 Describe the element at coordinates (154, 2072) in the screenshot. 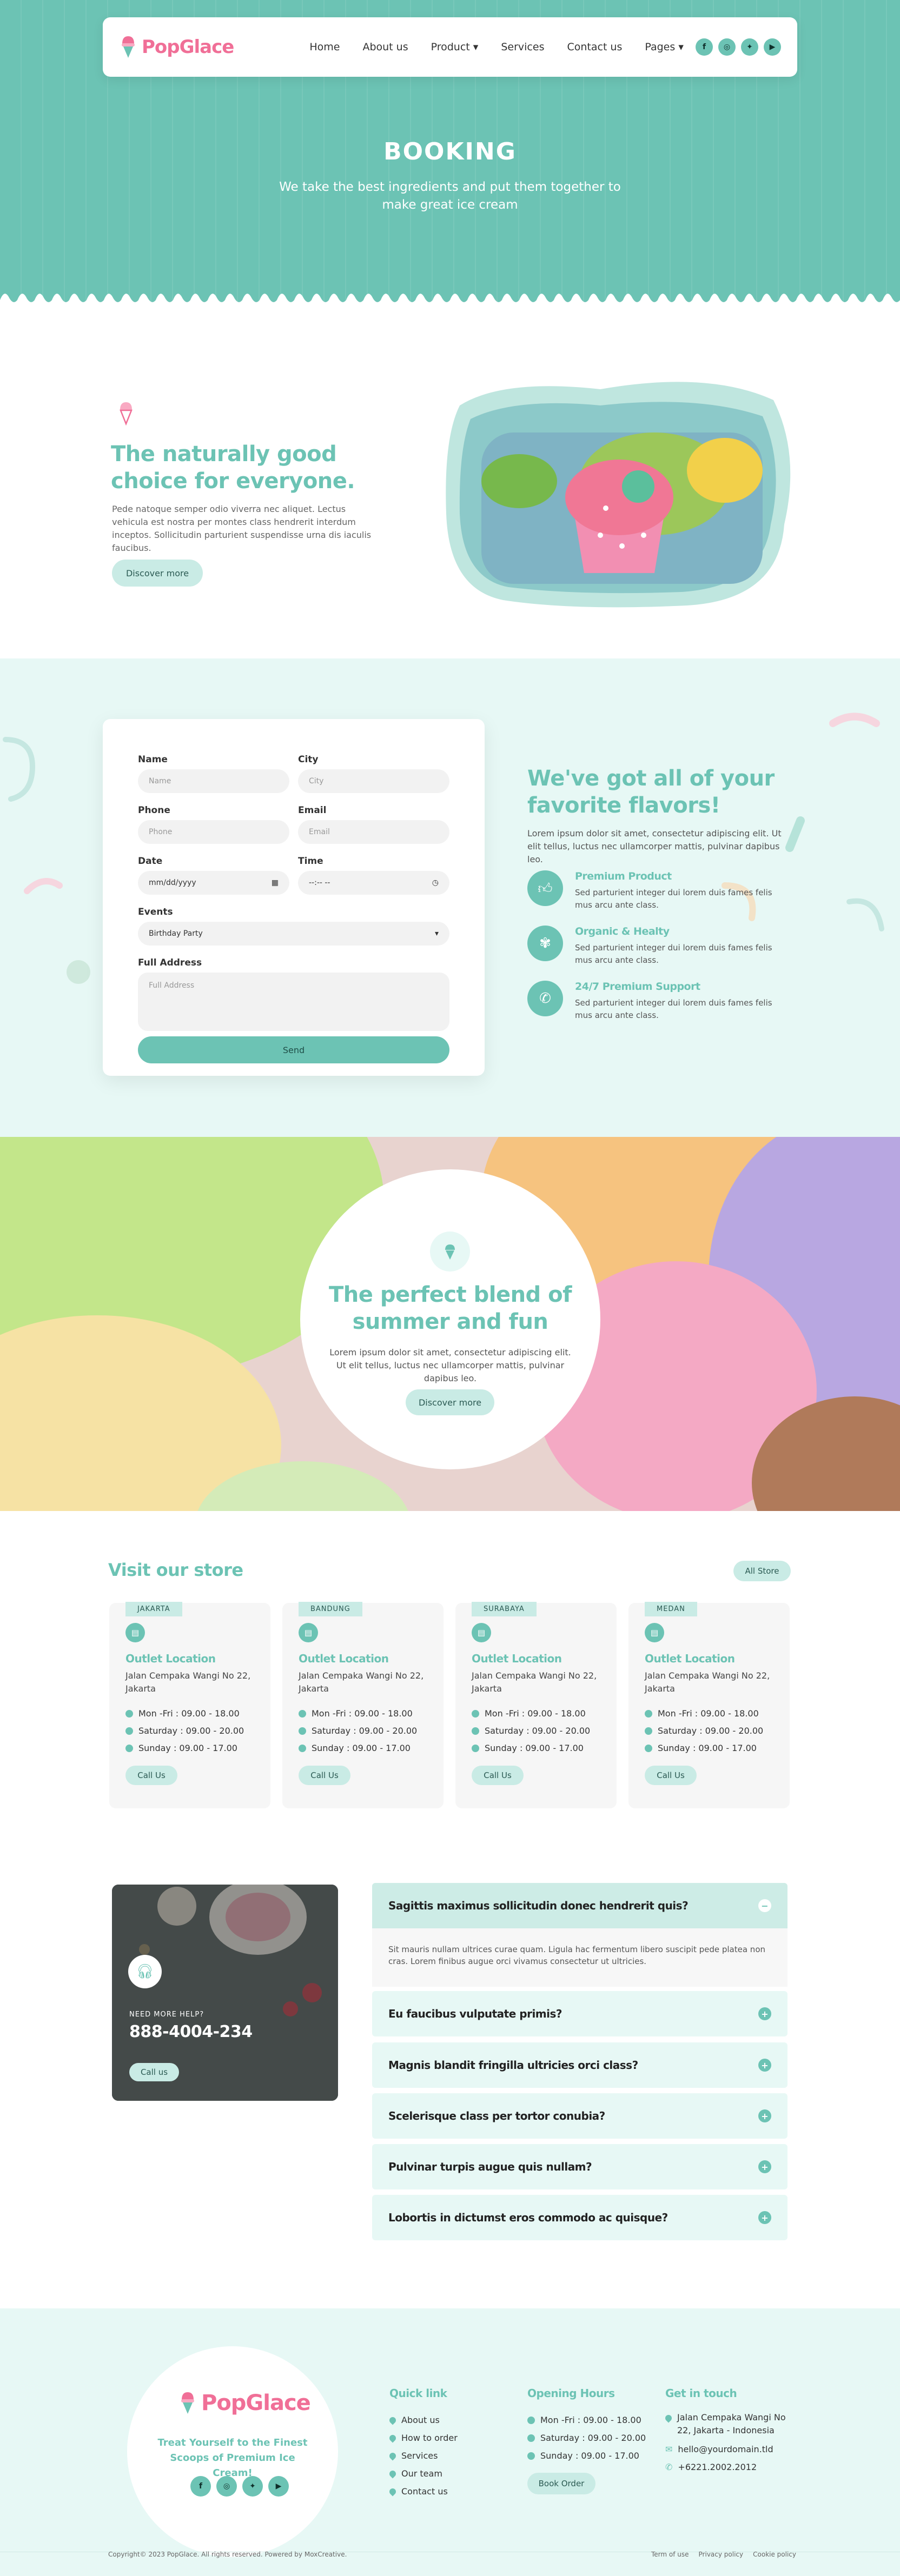

I see `call-us-button: Call us` at that location.